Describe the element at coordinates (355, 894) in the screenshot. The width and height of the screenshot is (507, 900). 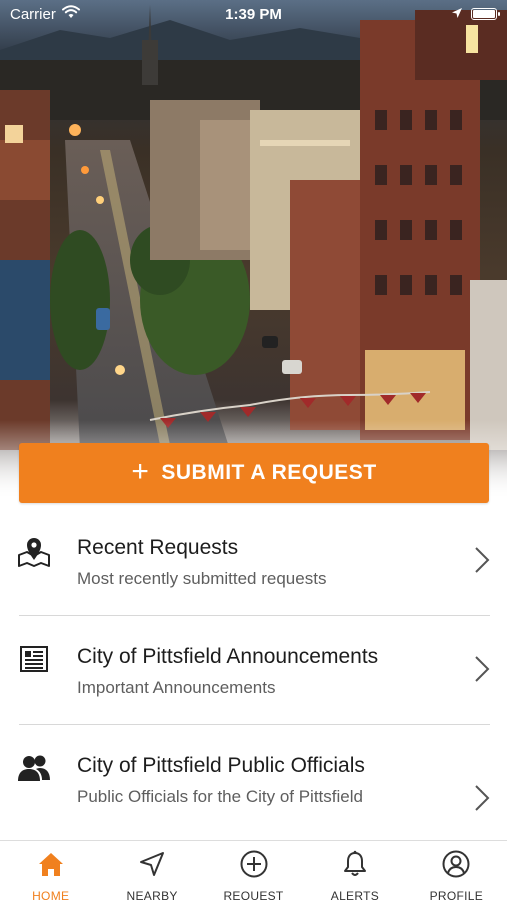
I see `tab-label: ALERTS` at that location.